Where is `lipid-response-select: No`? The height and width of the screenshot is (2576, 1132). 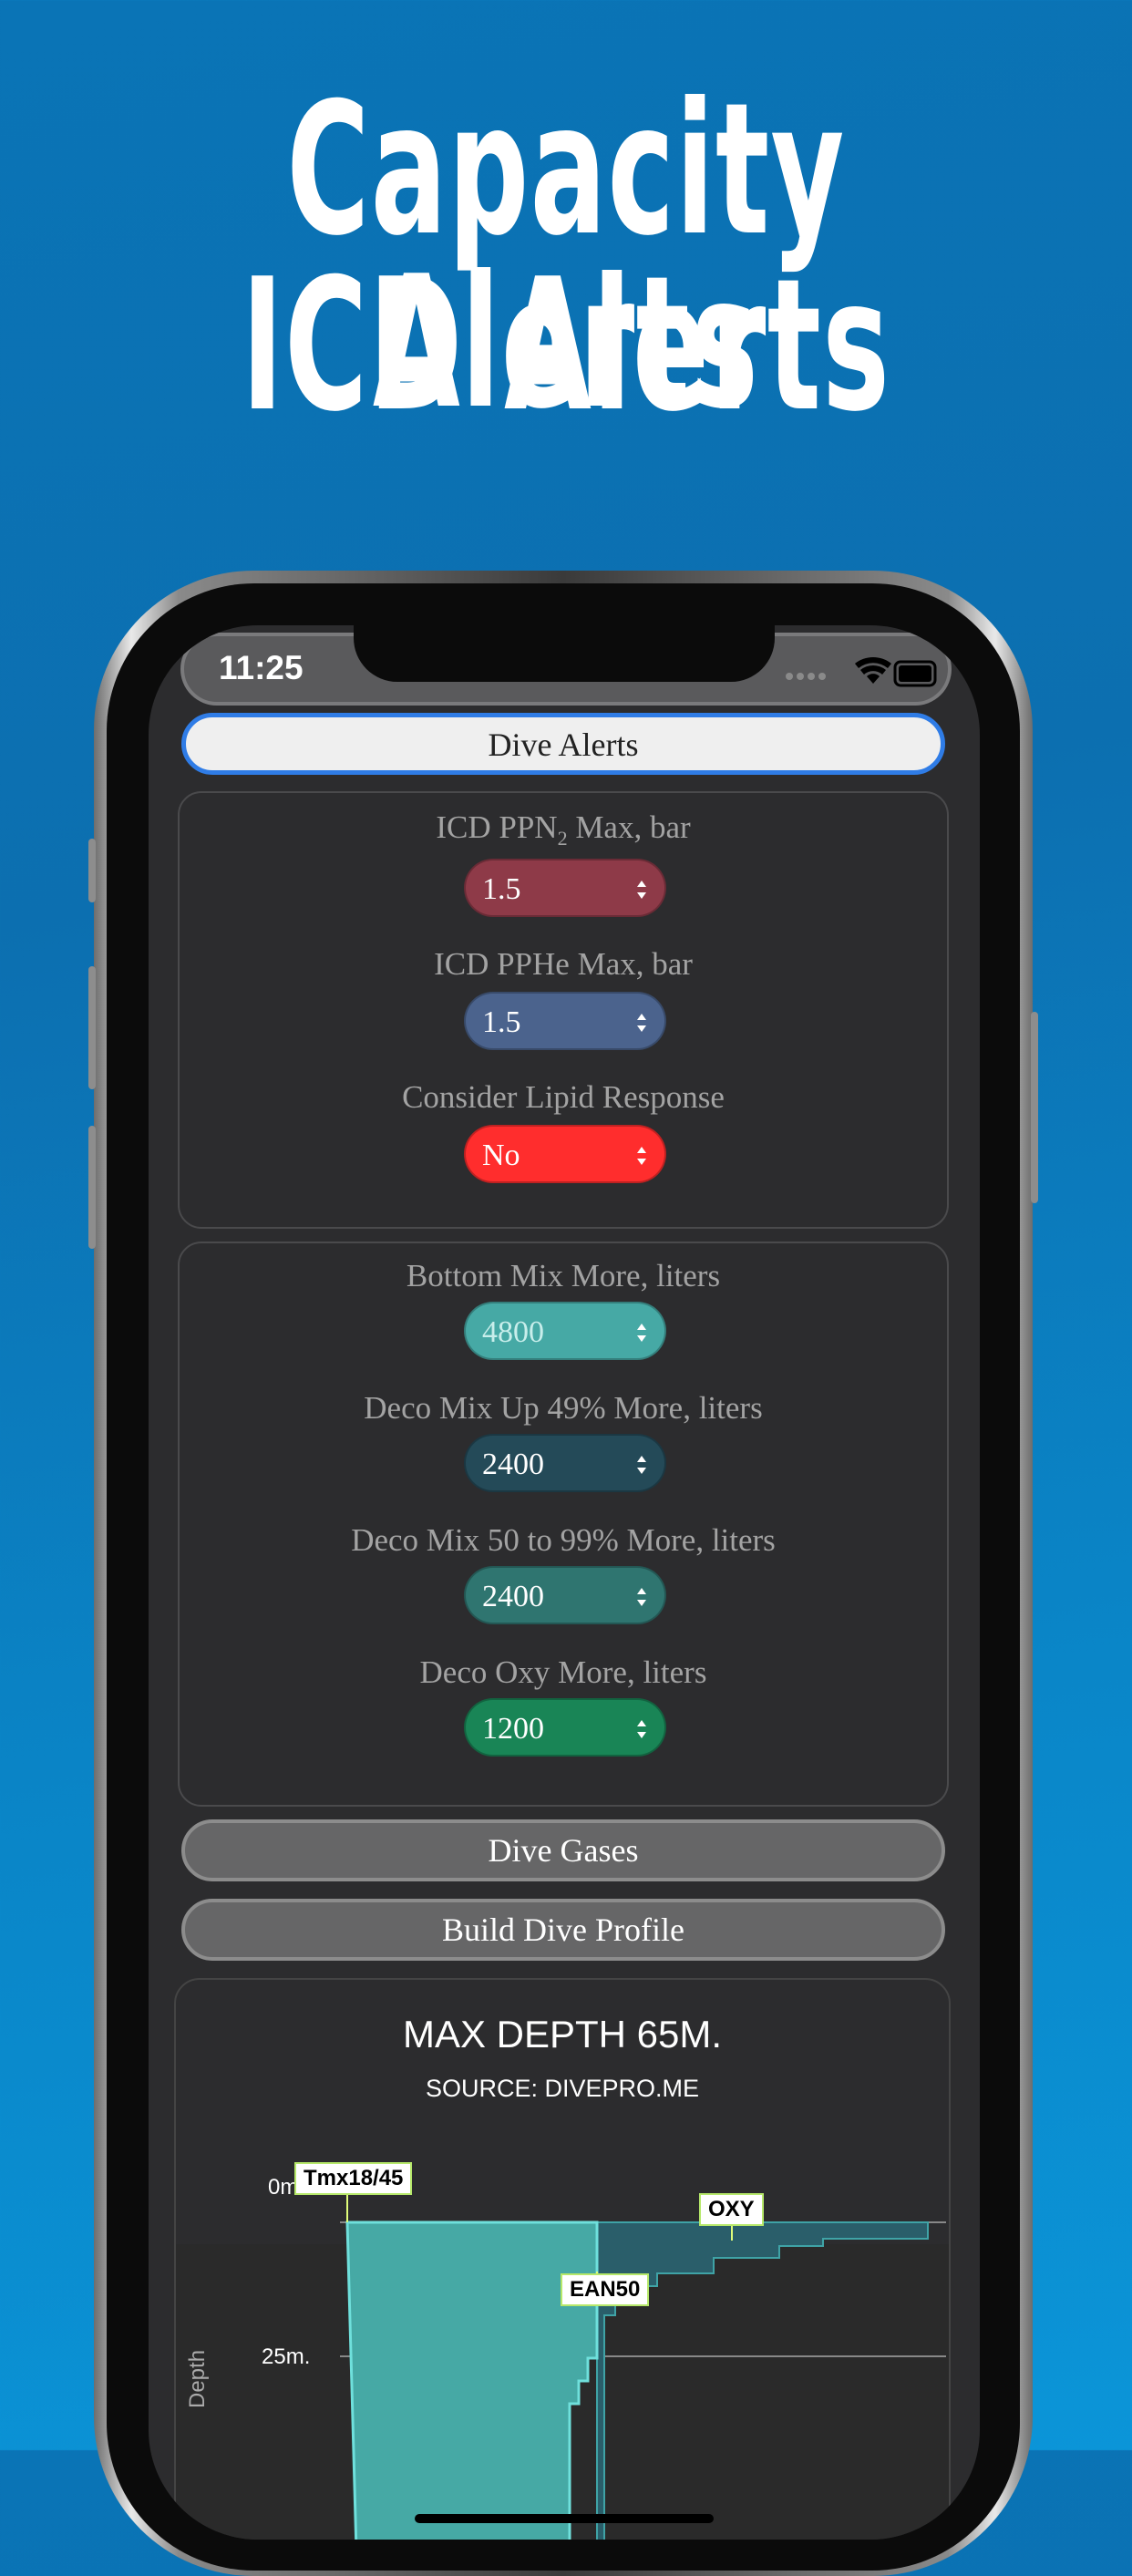
lipid-response-select: No is located at coordinates (565, 1154).